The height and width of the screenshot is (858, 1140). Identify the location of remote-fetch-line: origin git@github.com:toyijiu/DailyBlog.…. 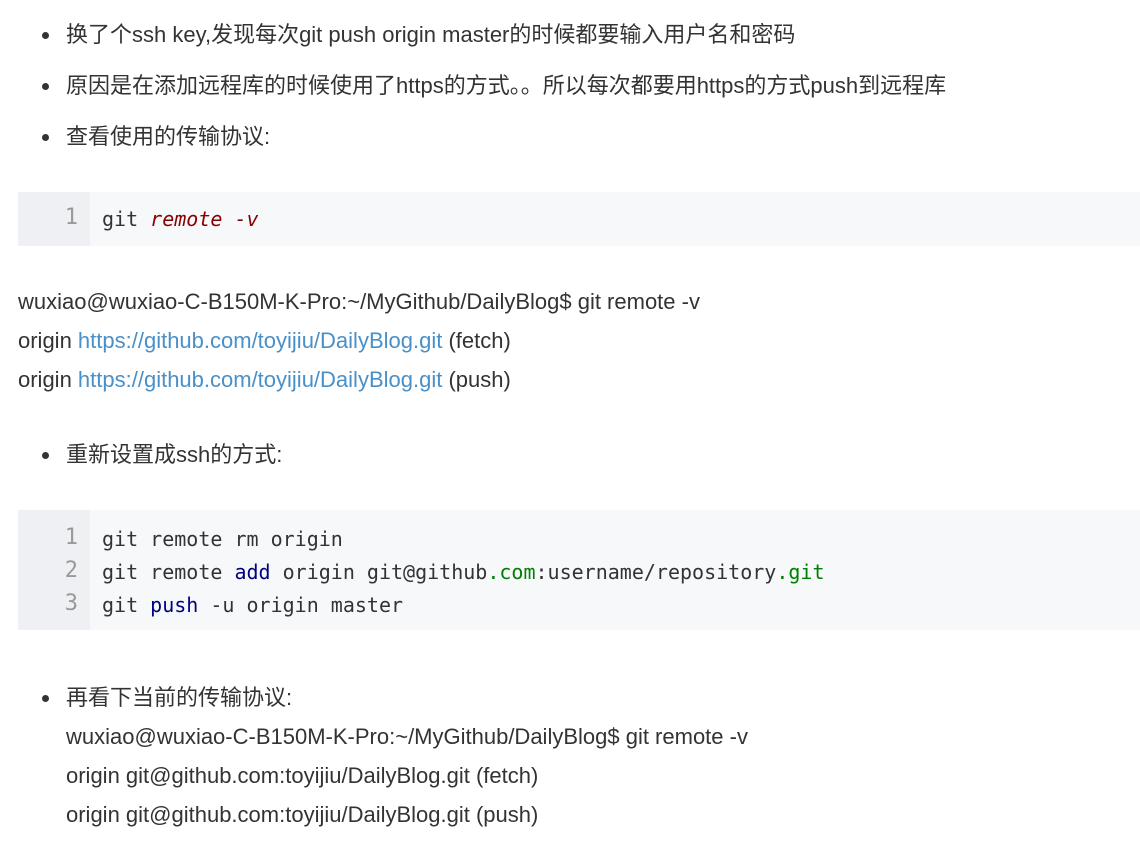
(302, 775).